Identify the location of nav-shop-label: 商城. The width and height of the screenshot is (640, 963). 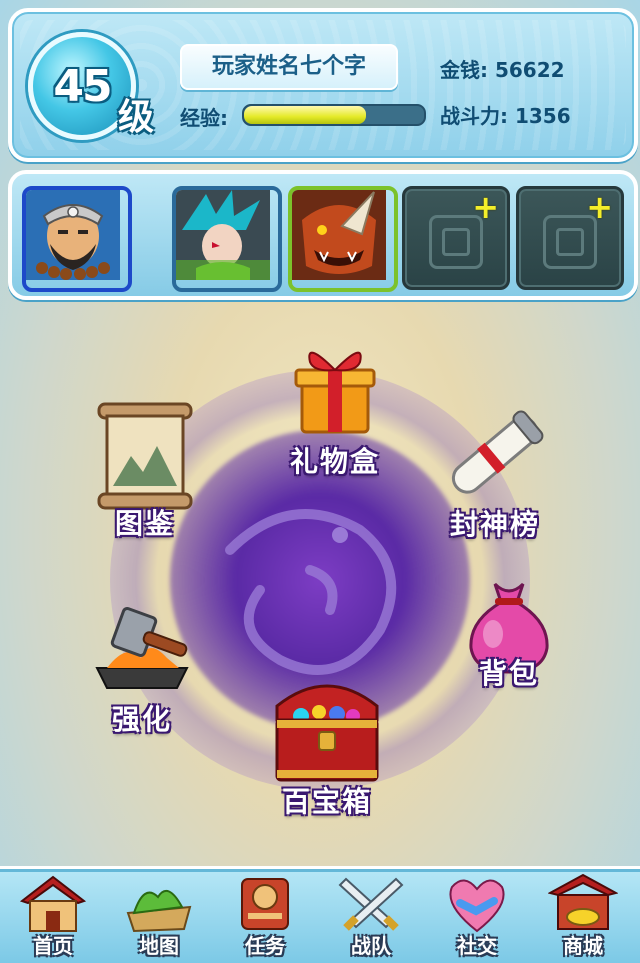
(583, 946).